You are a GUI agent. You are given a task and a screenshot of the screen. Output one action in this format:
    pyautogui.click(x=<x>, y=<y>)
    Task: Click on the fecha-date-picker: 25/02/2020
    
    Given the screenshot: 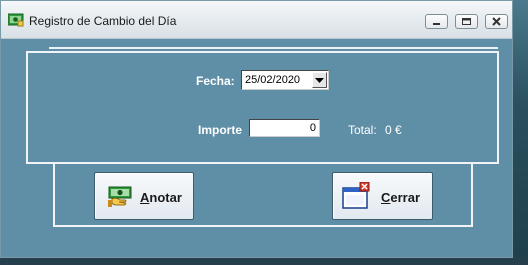 What is the action you would take?
    pyautogui.click(x=285, y=80)
    